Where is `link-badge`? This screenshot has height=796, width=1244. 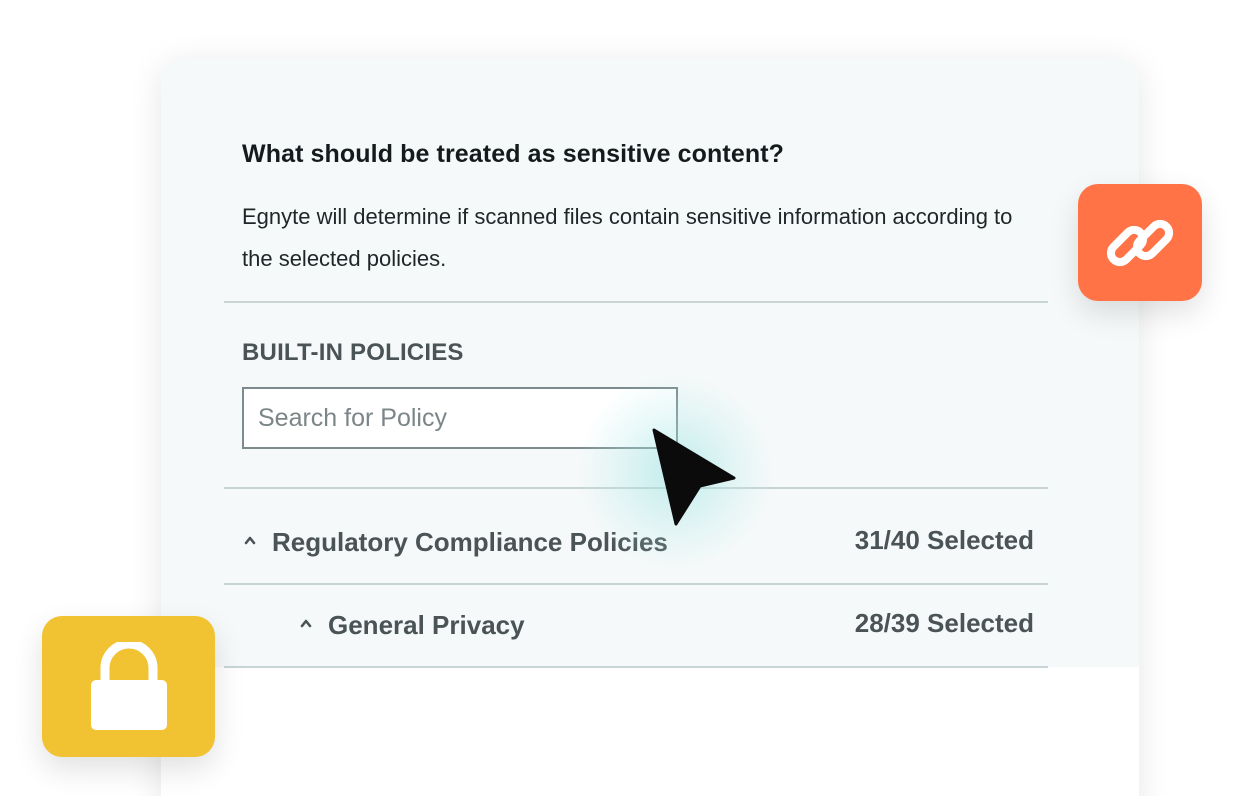 link-badge is located at coordinates (1140, 242).